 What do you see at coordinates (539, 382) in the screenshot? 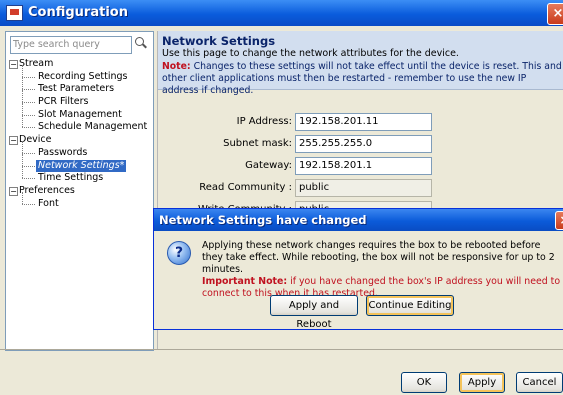
I see `cancel-button: Cancel` at bounding box center [539, 382].